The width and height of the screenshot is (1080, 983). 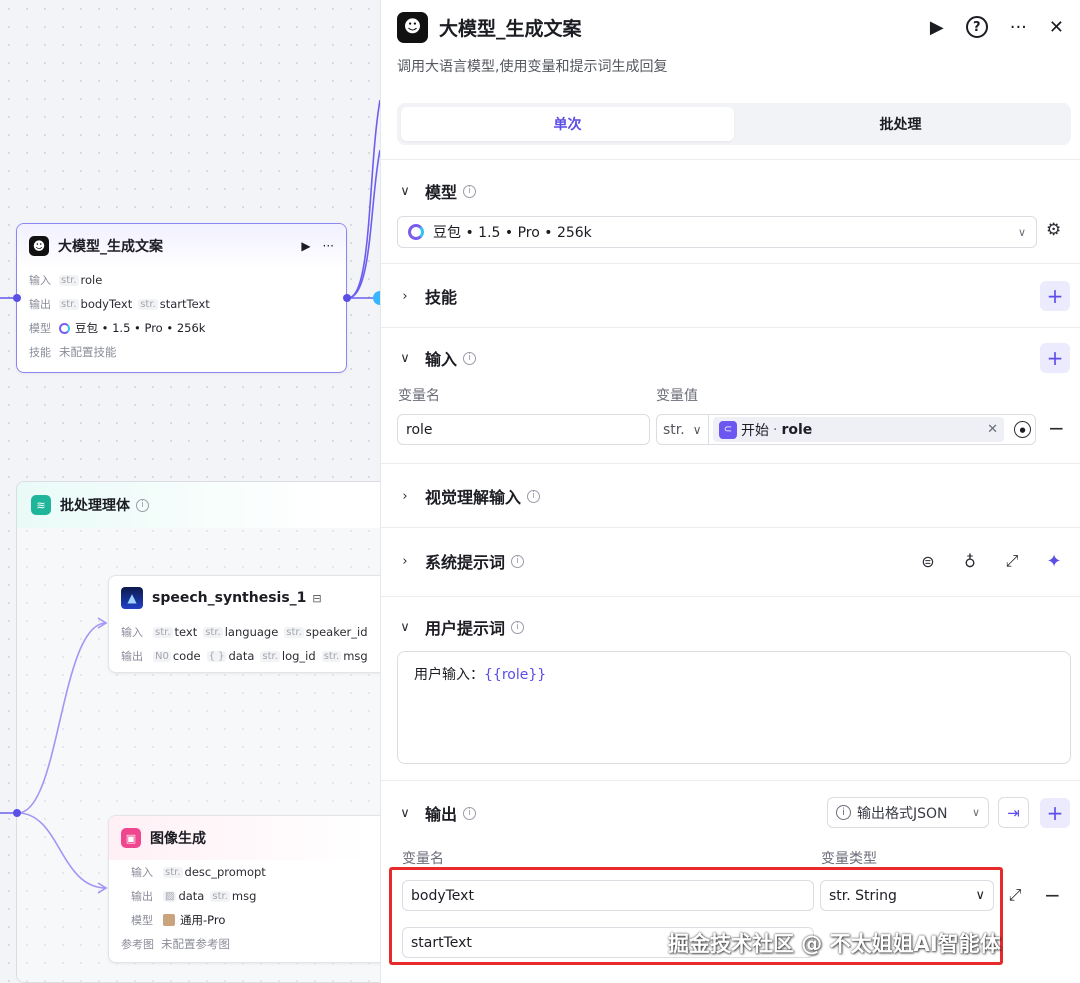 I want to click on tag-name: language, so click(x=251, y=632).